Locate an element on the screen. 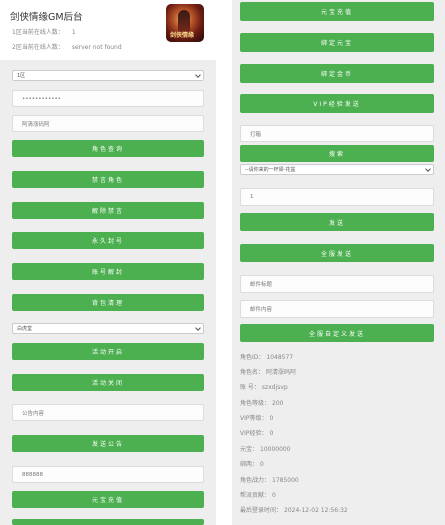 The image size is (445, 525). role-info-label: 绑两： is located at coordinates (249, 464).